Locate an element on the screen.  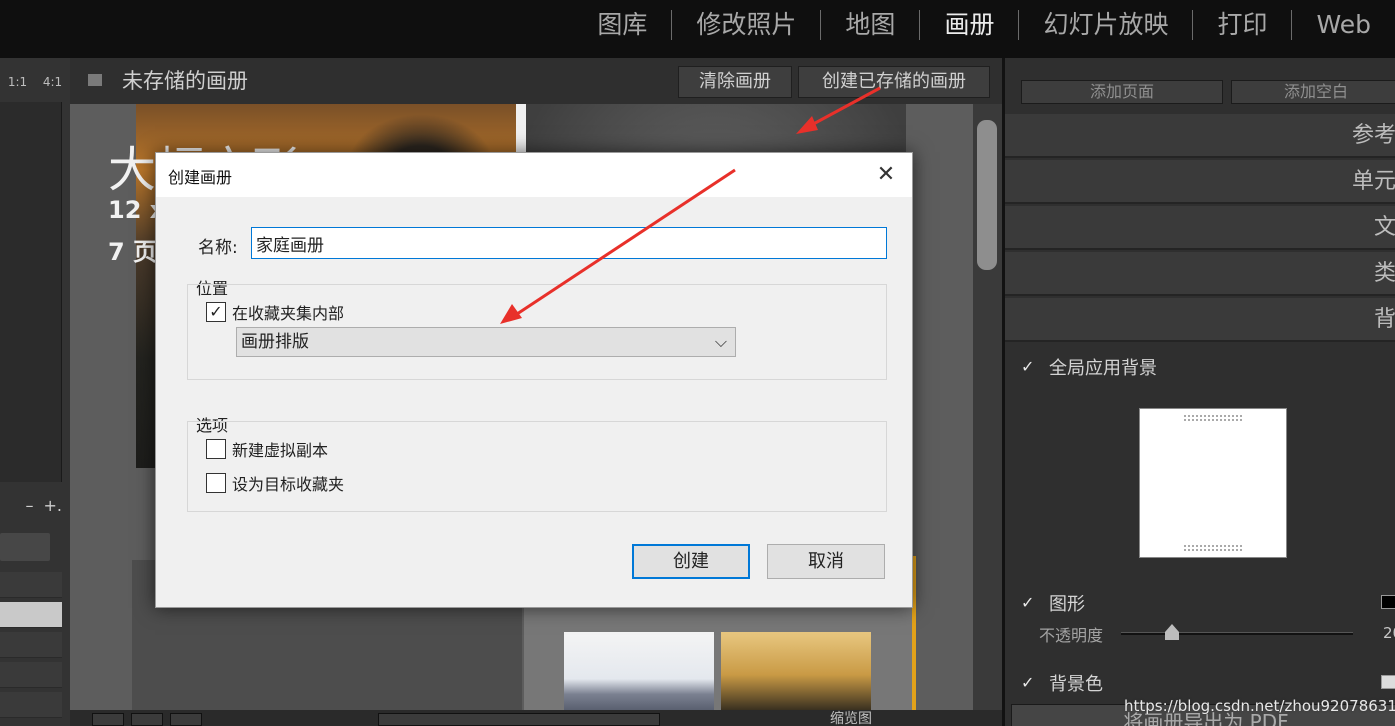
section-guides: 参考线 is located at coordinates (1200, 136).